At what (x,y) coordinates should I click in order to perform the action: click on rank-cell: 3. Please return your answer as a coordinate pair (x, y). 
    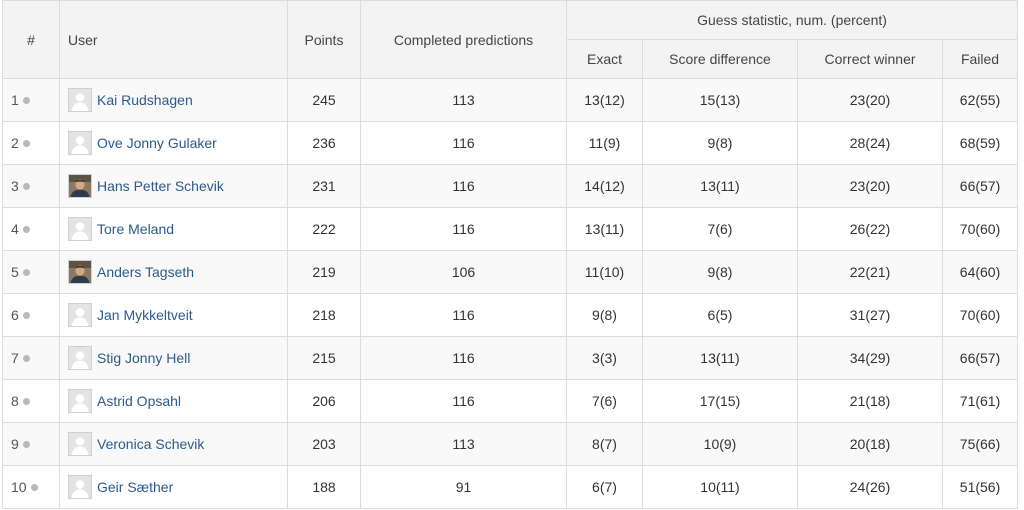
    Looking at the image, I should click on (31, 186).